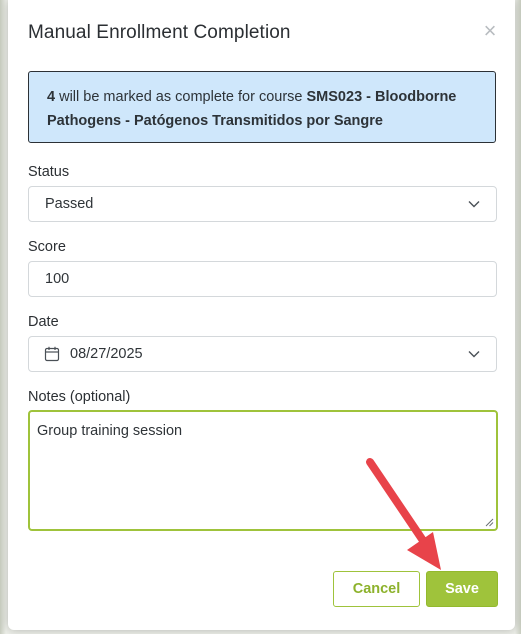 Image resolution: width=521 pixels, height=634 pixels. Describe the element at coordinates (49, 172) in the screenshot. I see `status-label: Status` at that location.